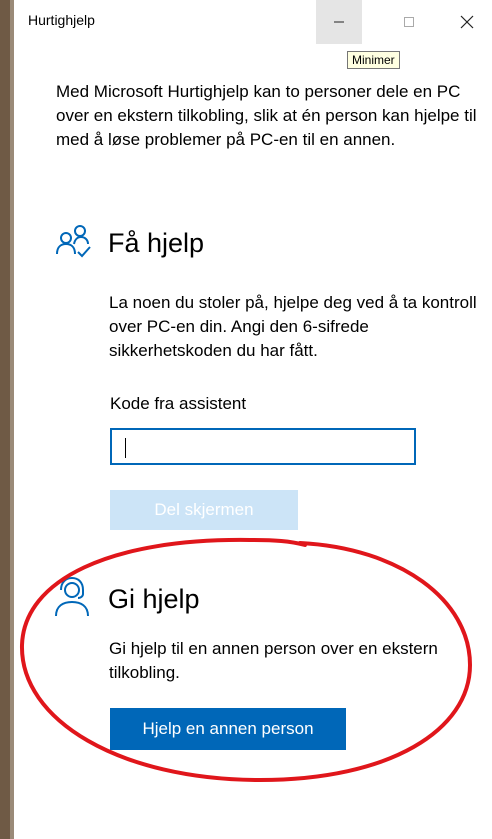 The image size is (492, 839). Describe the element at coordinates (204, 510) in the screenshot. I see `share-screen-button: Del skjermen` at that location.